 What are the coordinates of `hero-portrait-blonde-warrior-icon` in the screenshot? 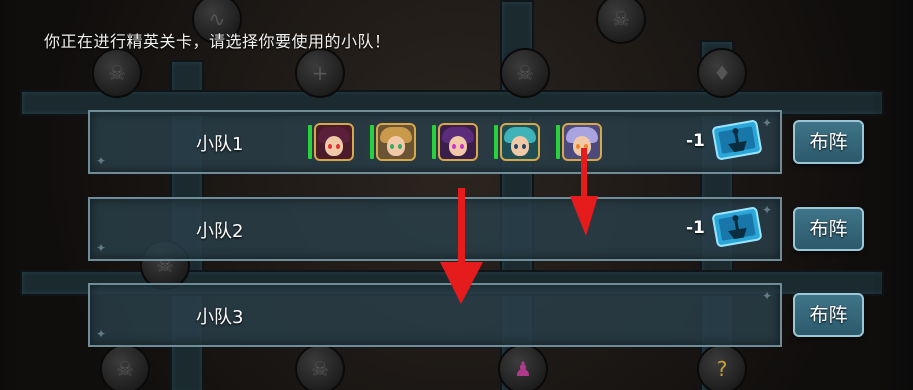 It's located at (396, 142).